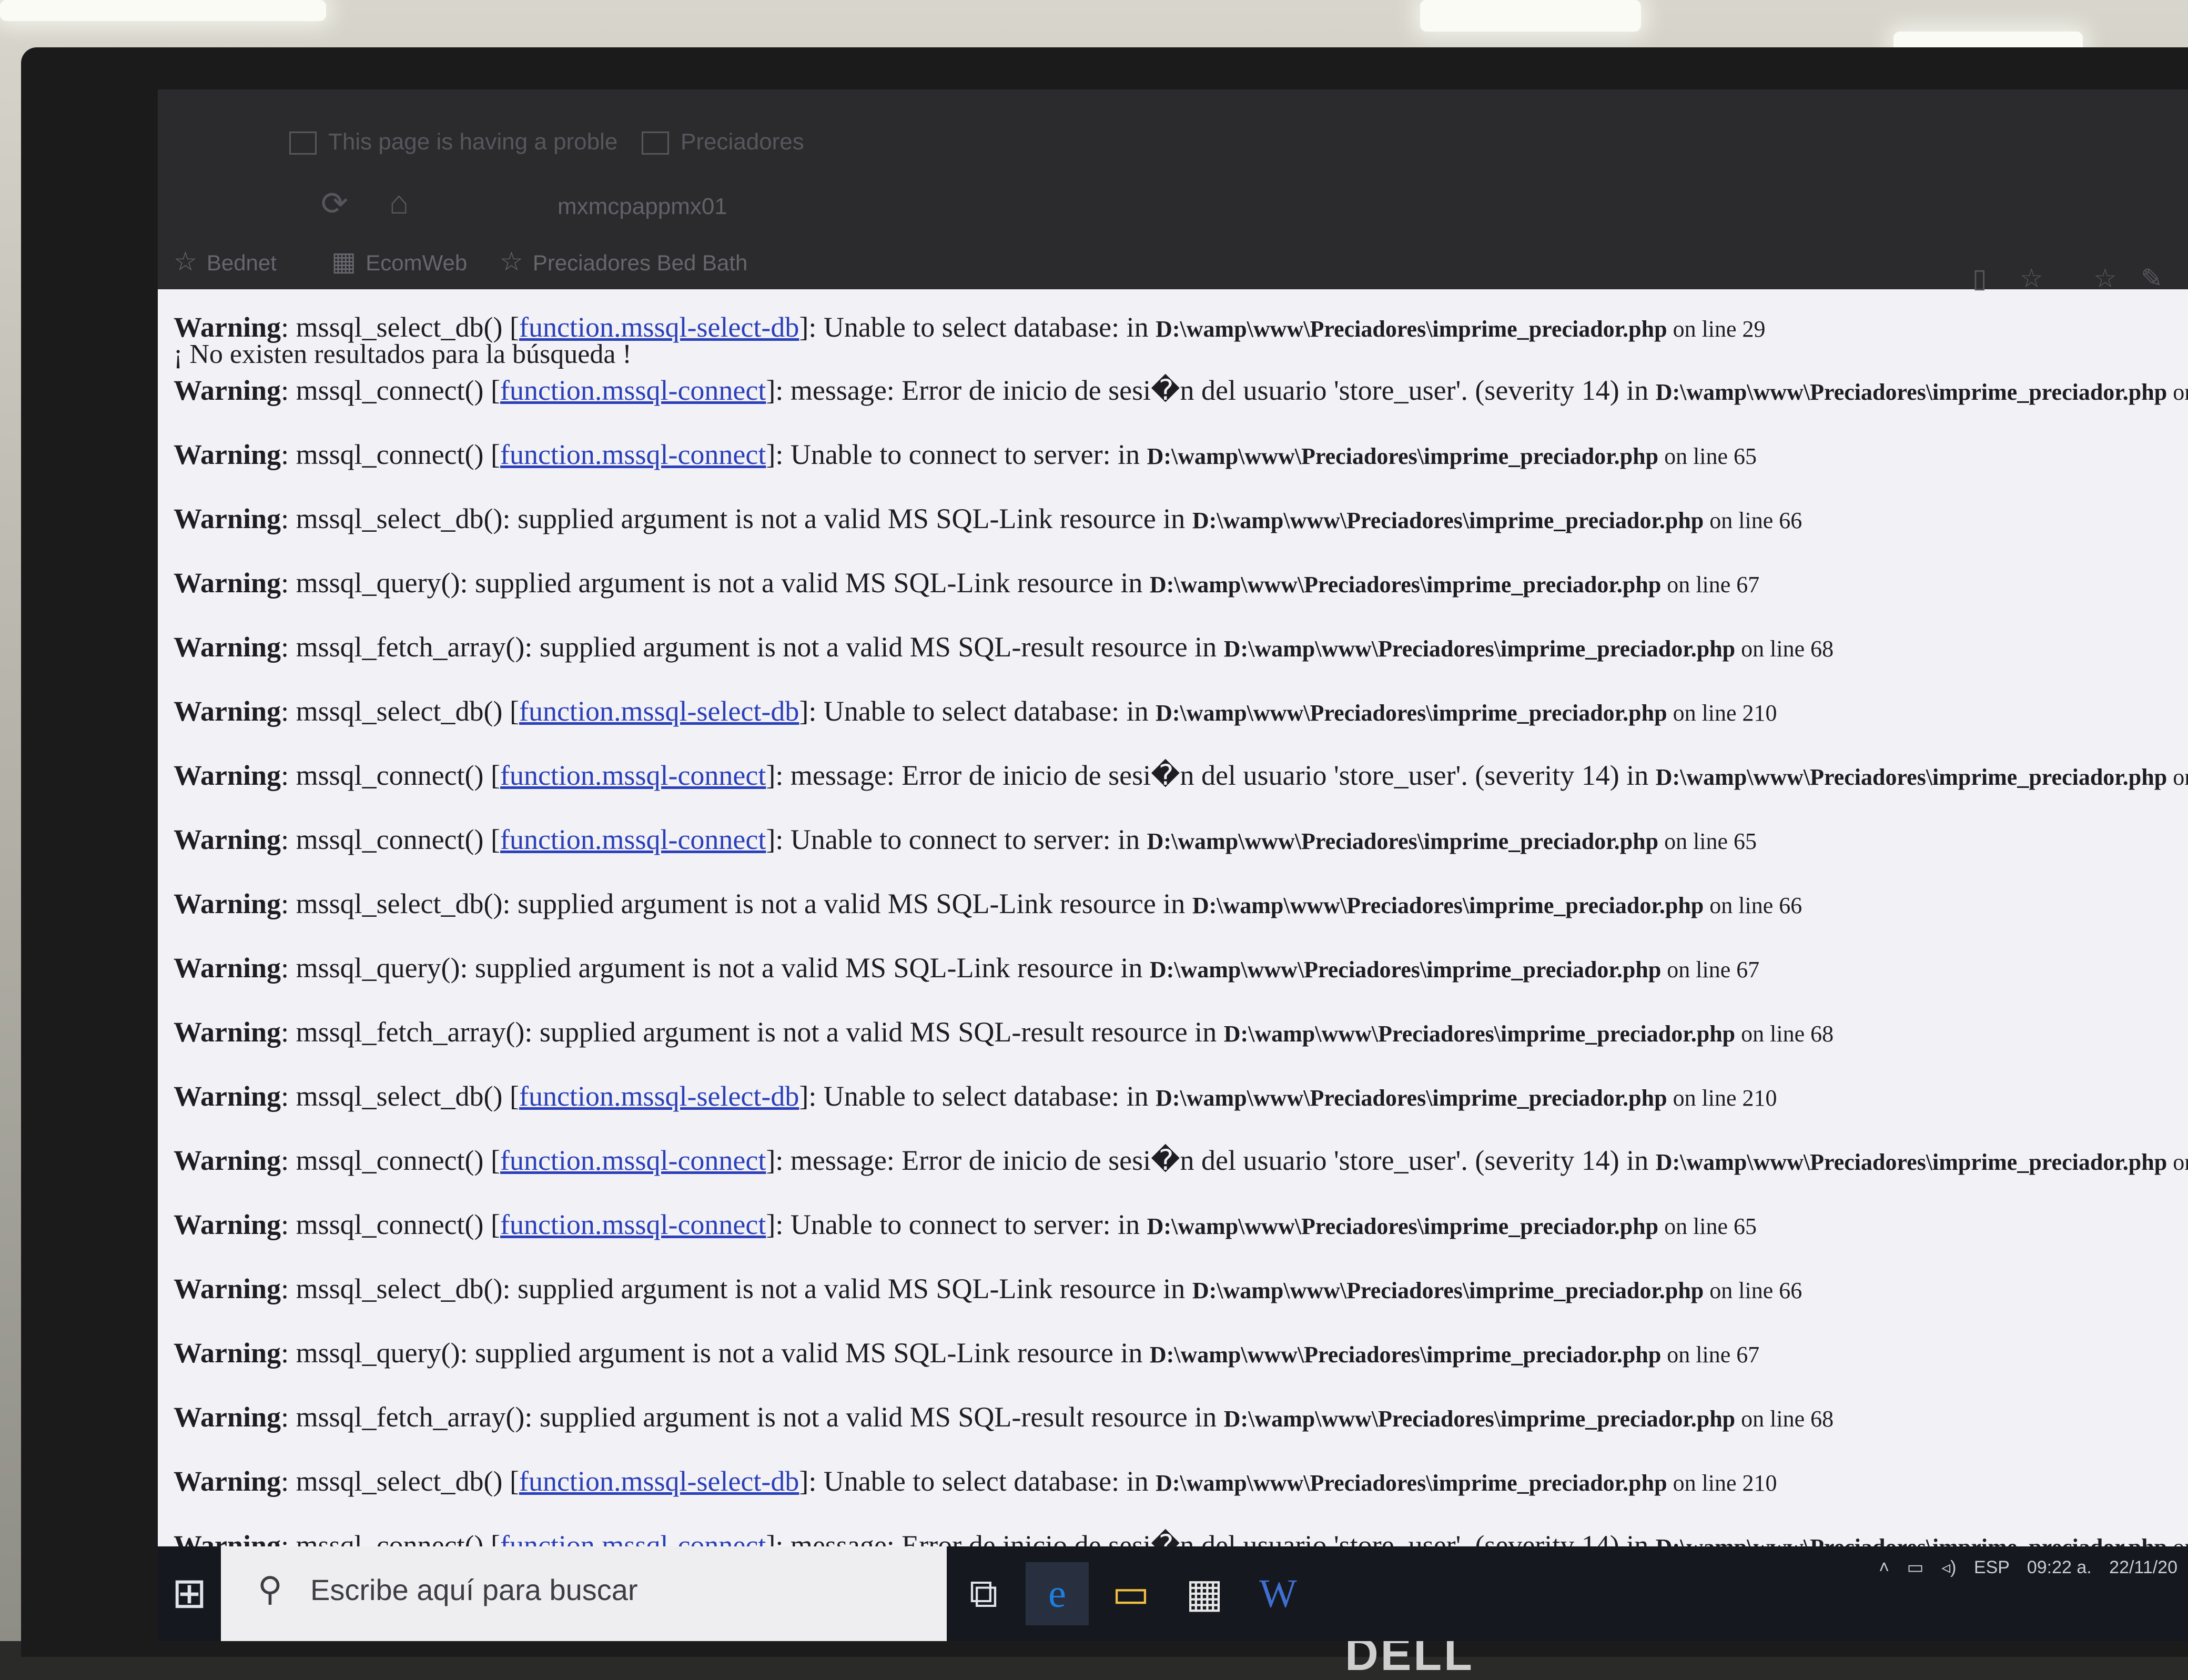 This screenshot has height=1680, width=2188. Describe the element at coordinates (1716, 329) in the screenshot. I see `line-number: on line 29` at that location.